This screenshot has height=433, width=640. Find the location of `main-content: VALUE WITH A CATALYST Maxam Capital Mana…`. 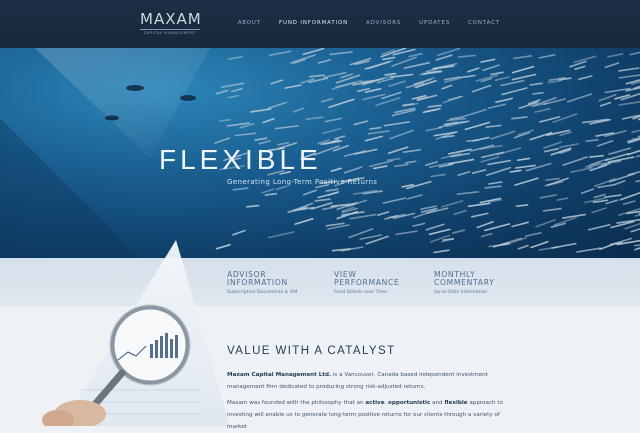

main-content: VALUE WITH A CATALYST Maxam Capital Mana… is located at coordinates (372, 351).